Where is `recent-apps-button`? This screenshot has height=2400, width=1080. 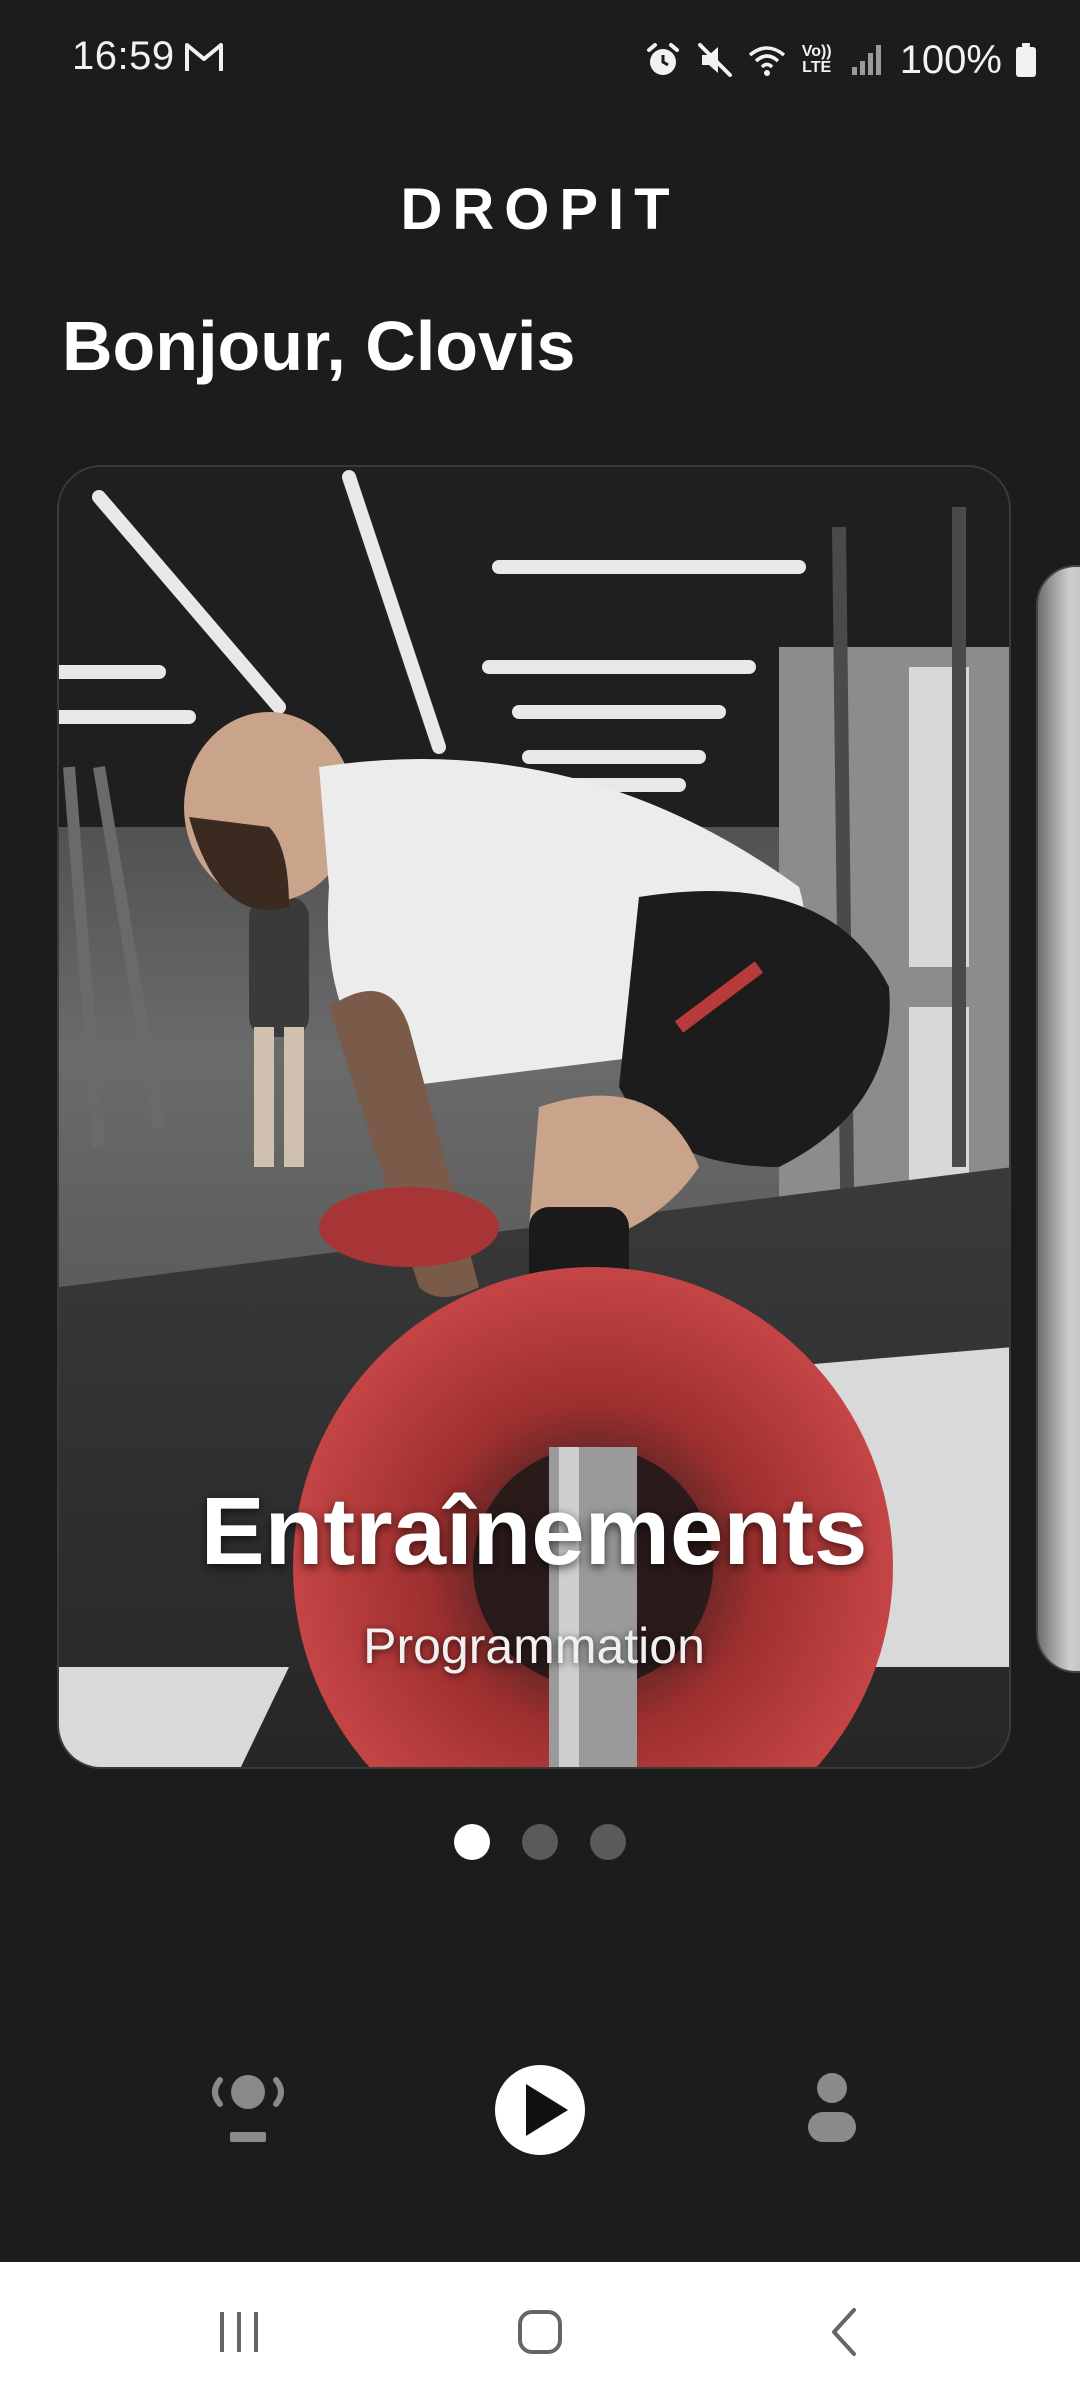 recent-apps-button is located at coordinates (240, 2332).